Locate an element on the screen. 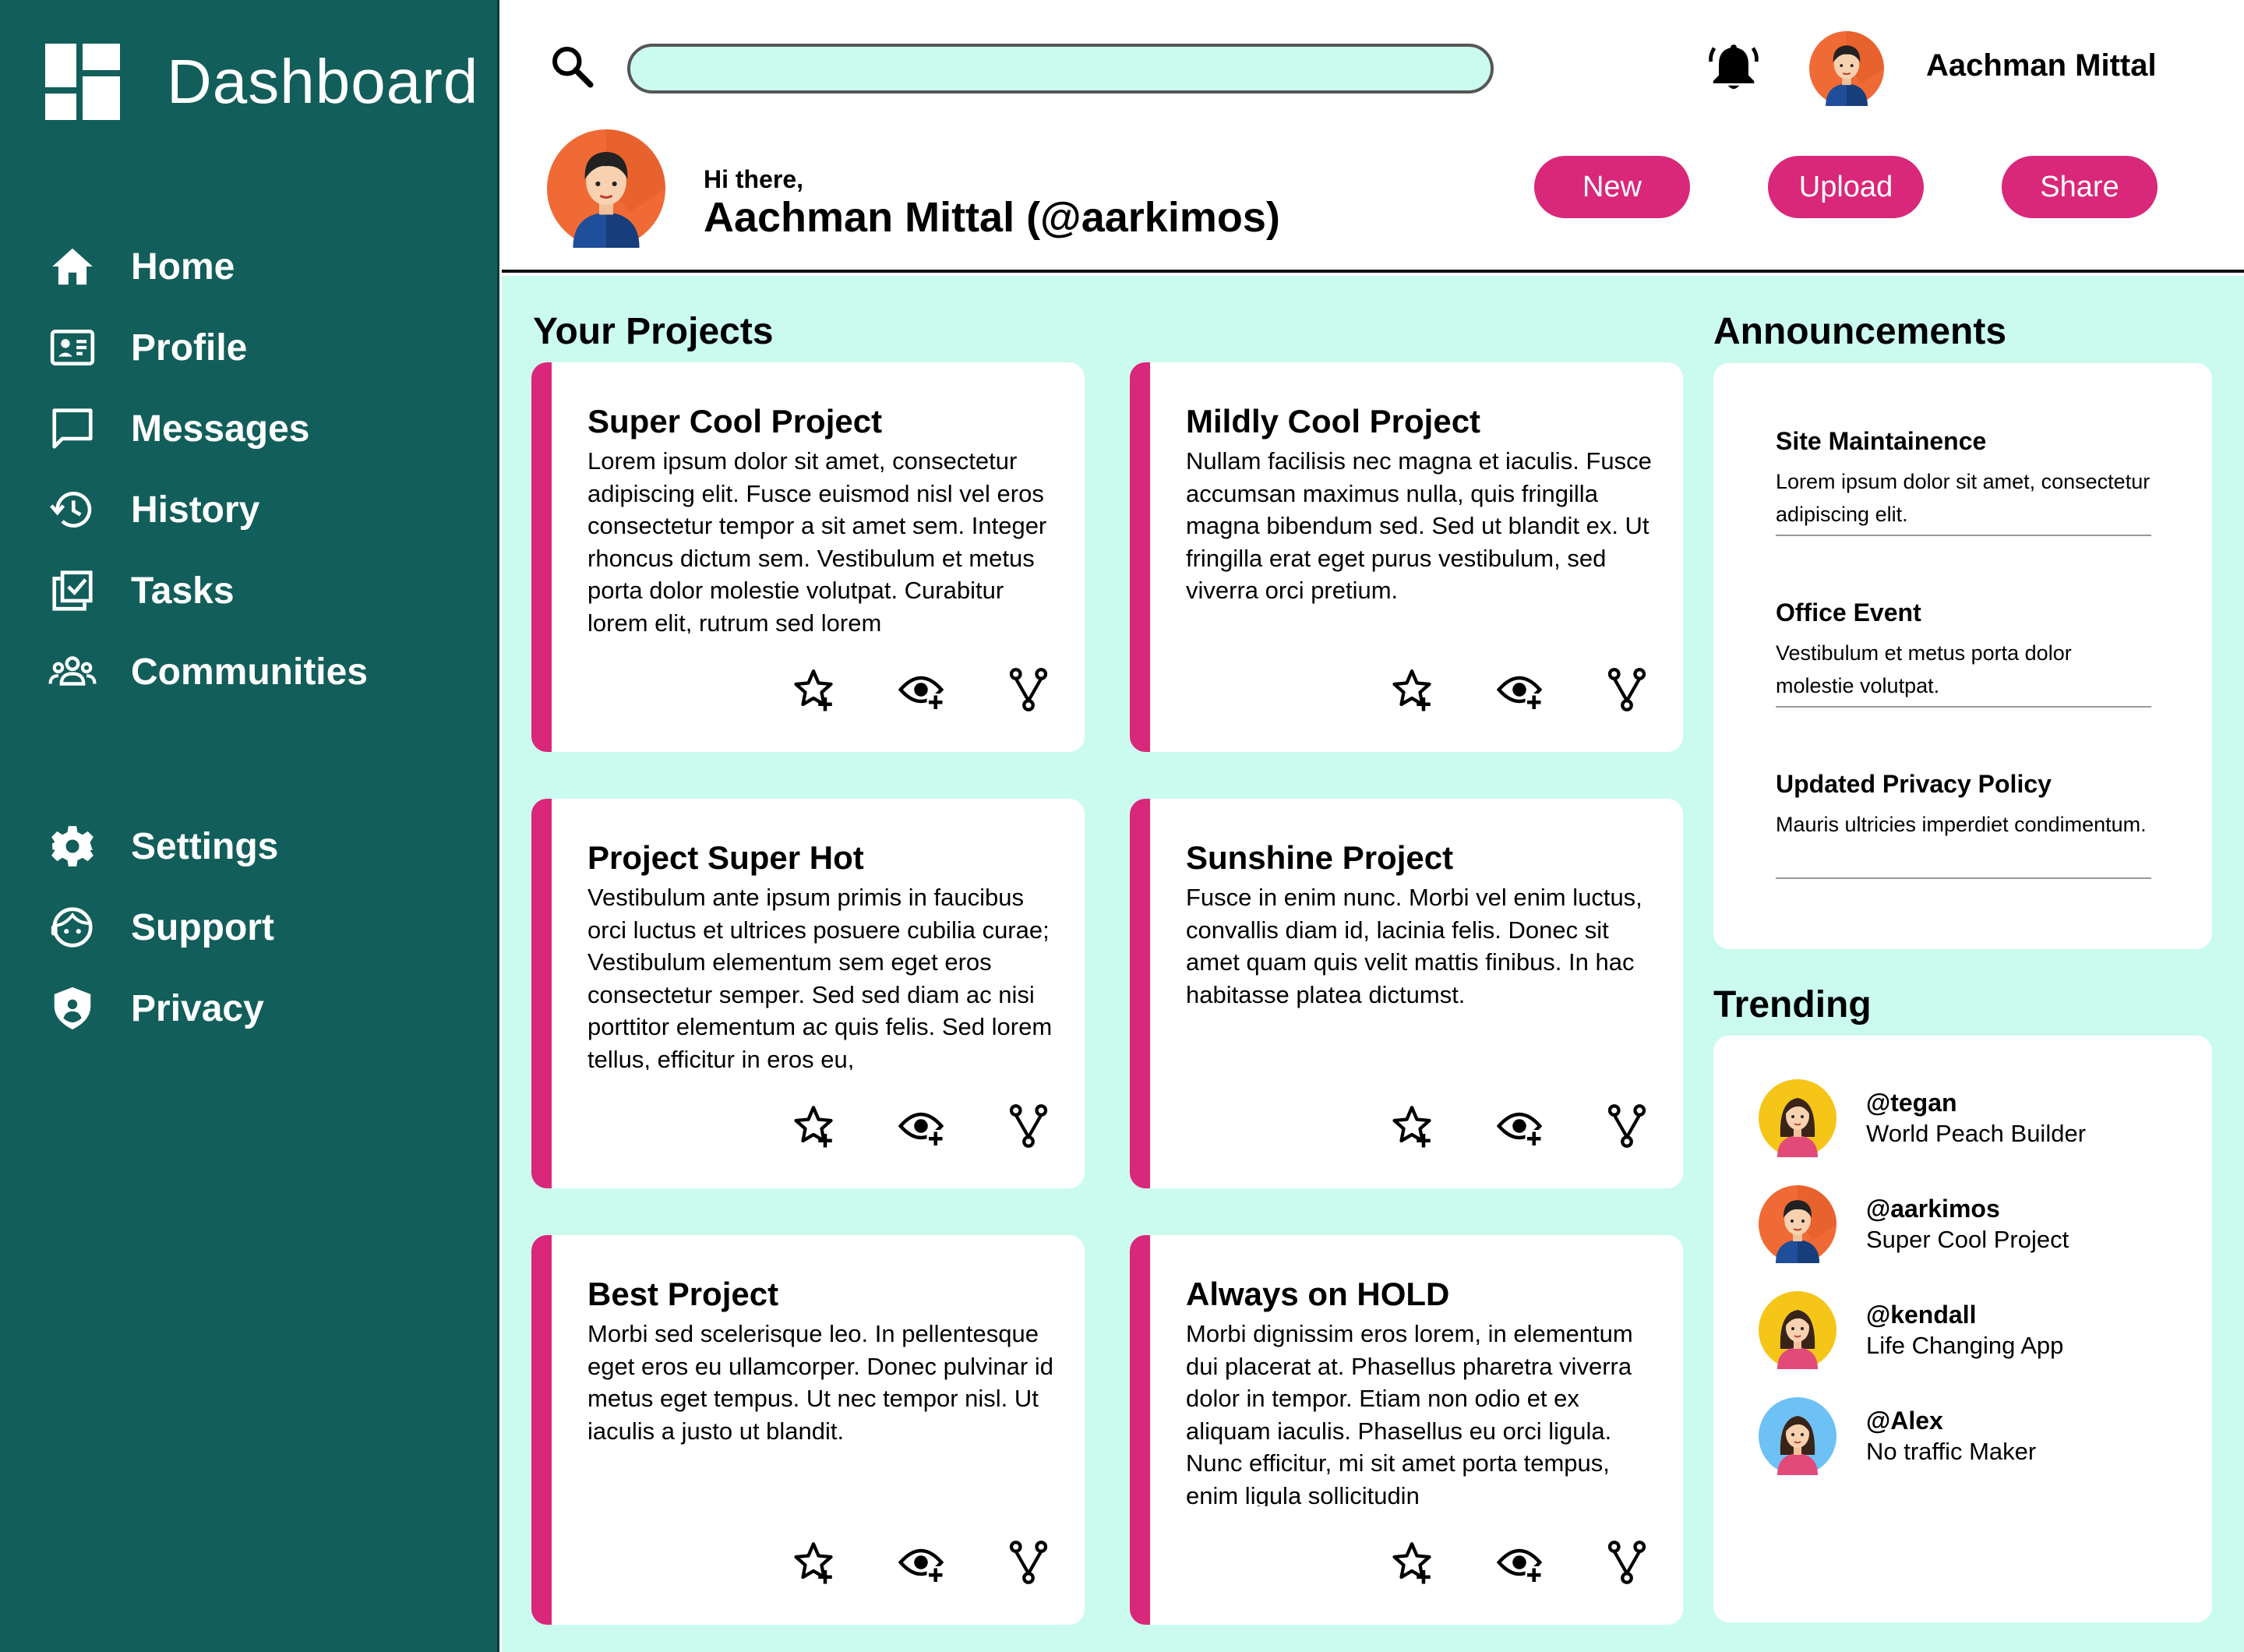  search-icon is located at coordinates (572, 66).